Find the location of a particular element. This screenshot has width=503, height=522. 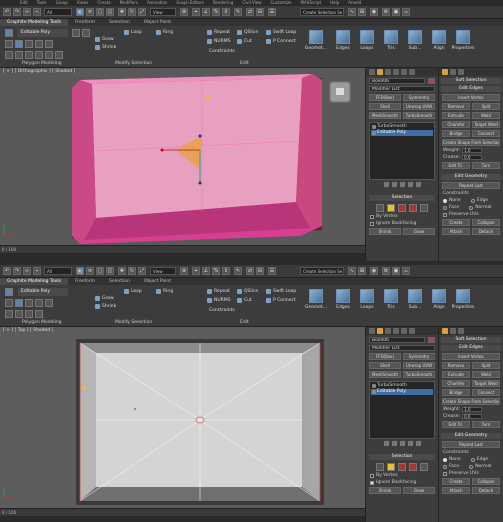

pivot-icon: ⊕ is located at coordinates (184, 12).